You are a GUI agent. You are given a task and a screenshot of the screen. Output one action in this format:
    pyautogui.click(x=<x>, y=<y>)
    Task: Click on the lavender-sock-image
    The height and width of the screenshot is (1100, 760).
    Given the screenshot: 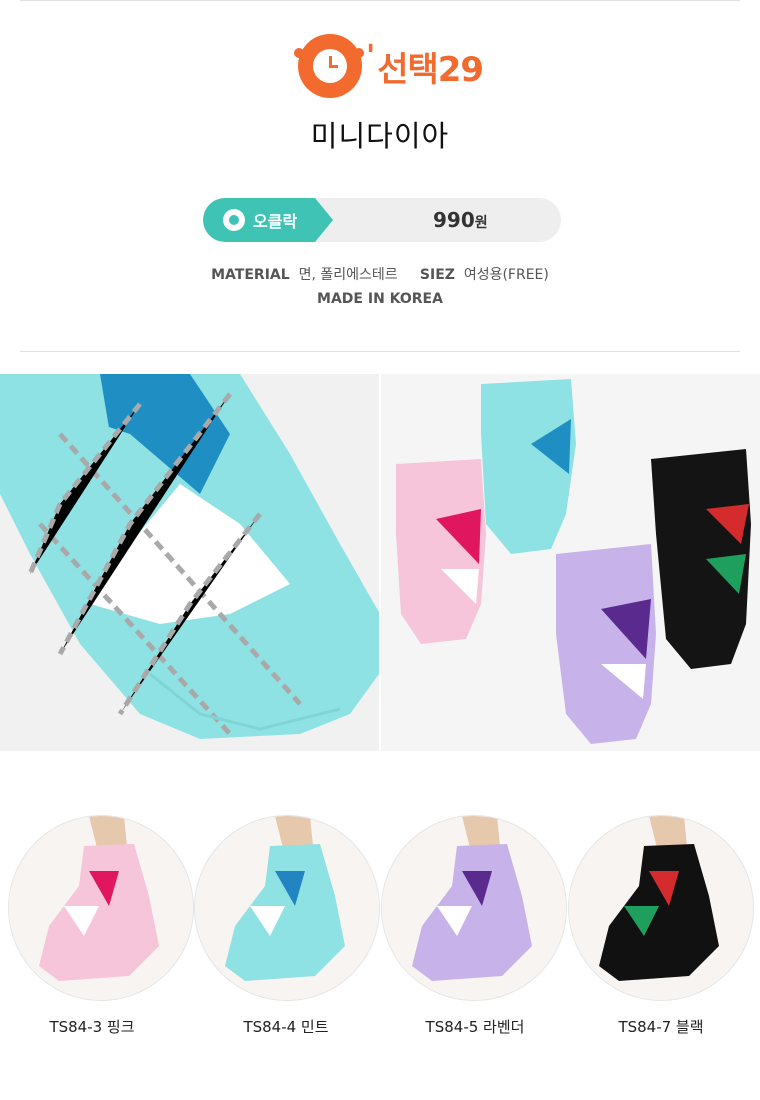 What is the action you would take?
    pyautogui.click(x=474, y=908)
    